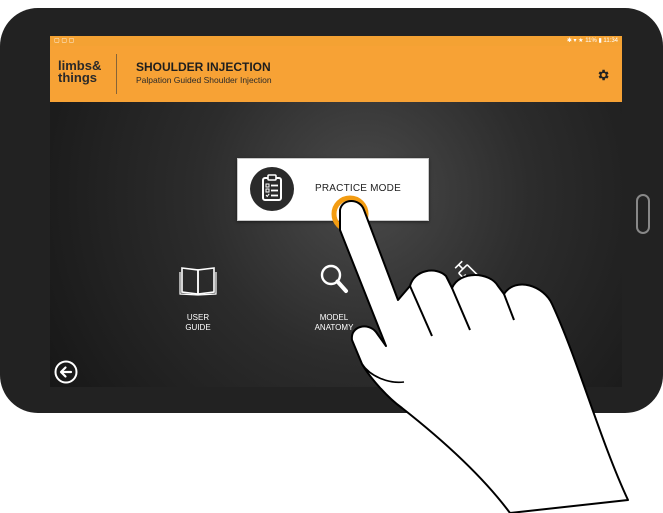  What do you see at coordinates (643, 214) in the screenshot?
I see `home-button` at bounding box center [643, 214].